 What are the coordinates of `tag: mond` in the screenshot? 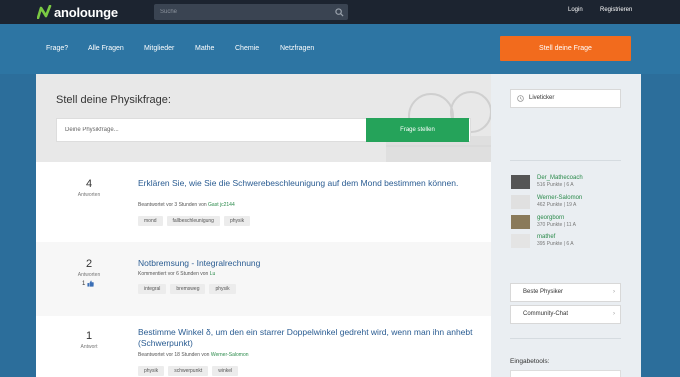 It's located at (150, 221).